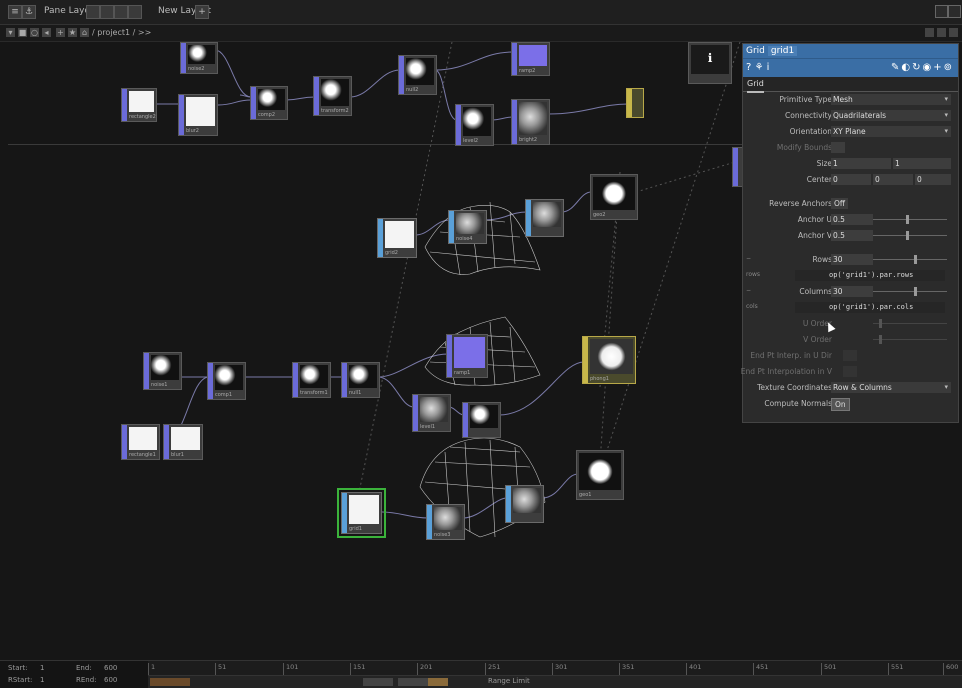  What do you see at coordinates (202, 12) in the screenshot?
I see `add-layout-icon: +` at bounding box center [202, 12].